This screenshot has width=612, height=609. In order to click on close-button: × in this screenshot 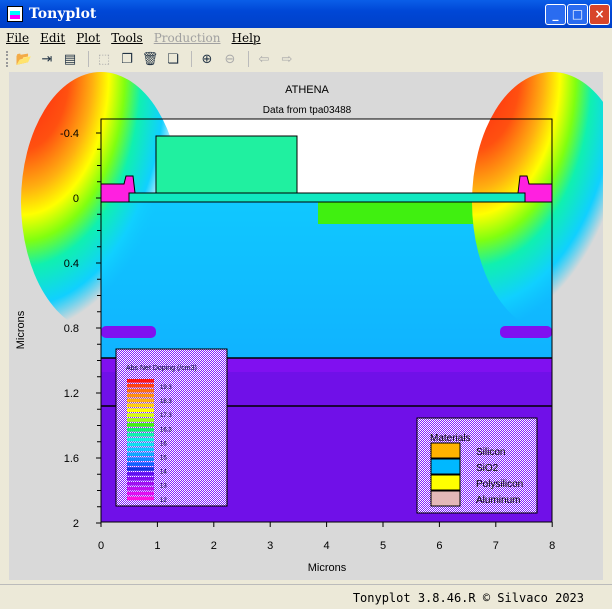, I will do `click(599, 14)`.